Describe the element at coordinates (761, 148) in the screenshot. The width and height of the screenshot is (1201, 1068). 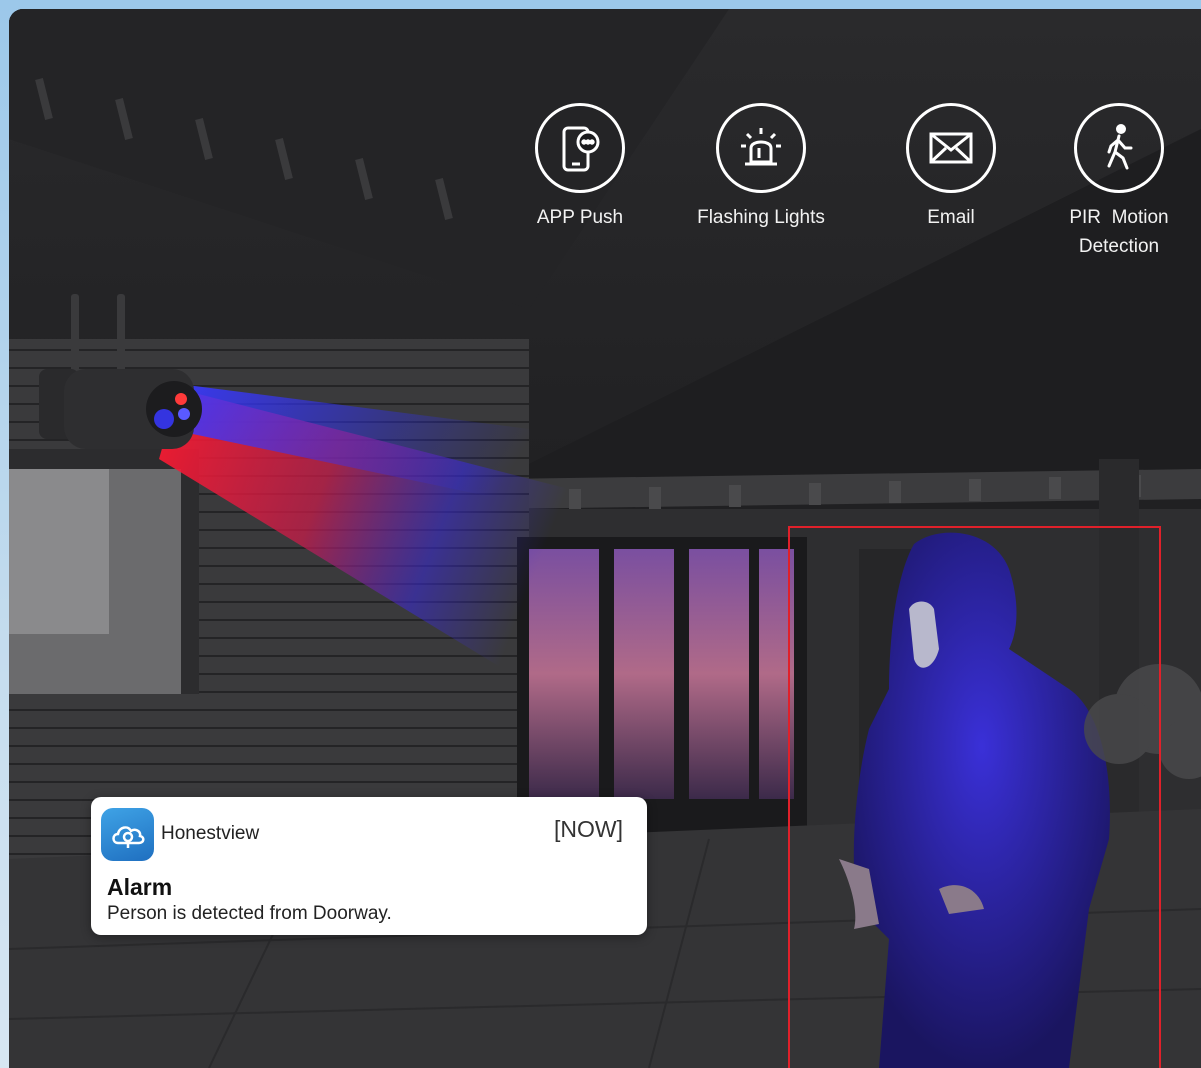
I see `alarm-light-icon` at that location.